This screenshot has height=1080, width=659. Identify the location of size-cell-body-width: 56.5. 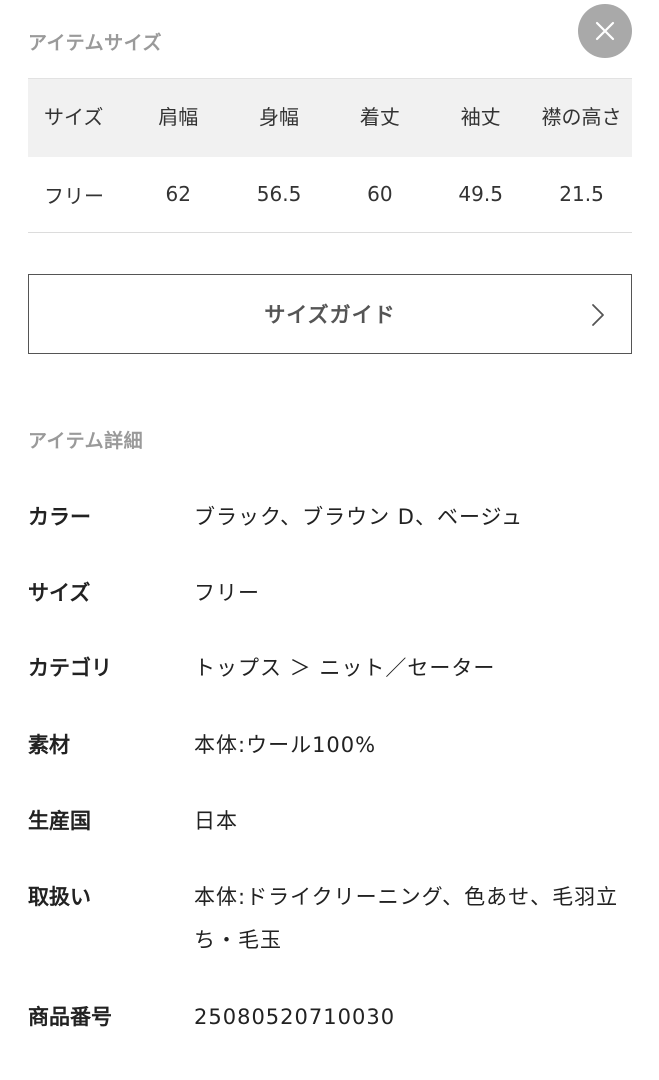
(279, 194).